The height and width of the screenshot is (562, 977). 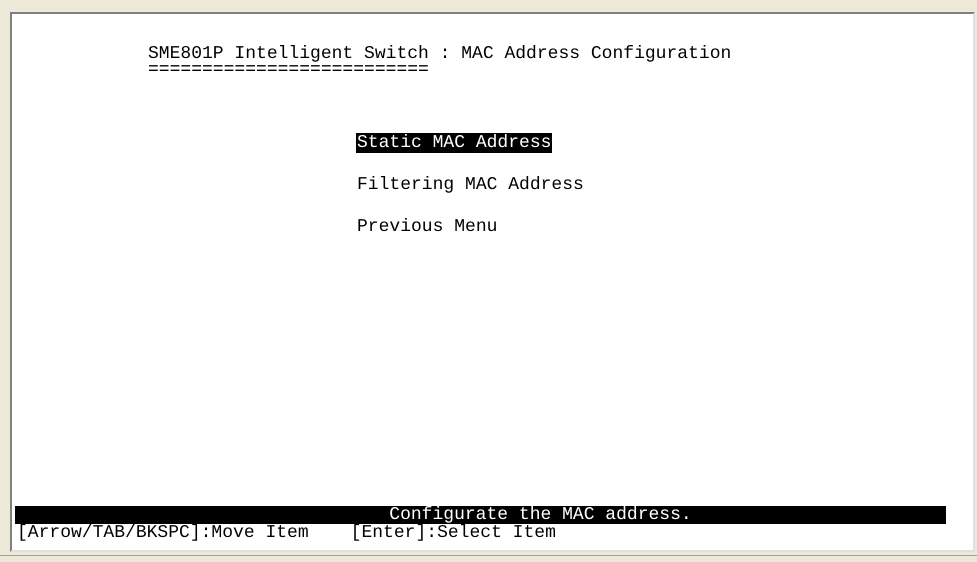 What do you see at coordinates (453, 533) in the screenshot?
I see `key-hint: [Enter]:Select Item` at bounding box center [453, 533].